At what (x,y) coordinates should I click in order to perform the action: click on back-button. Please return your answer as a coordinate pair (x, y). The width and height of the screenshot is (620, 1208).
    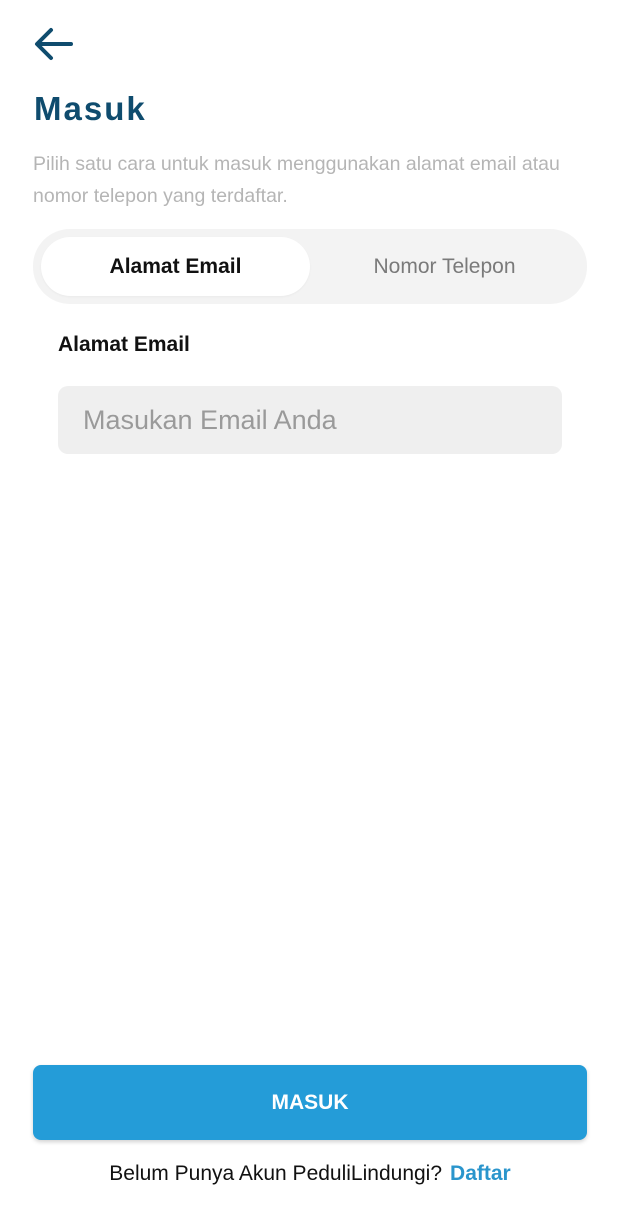
    Looking at the image, I should click on (53, 44).